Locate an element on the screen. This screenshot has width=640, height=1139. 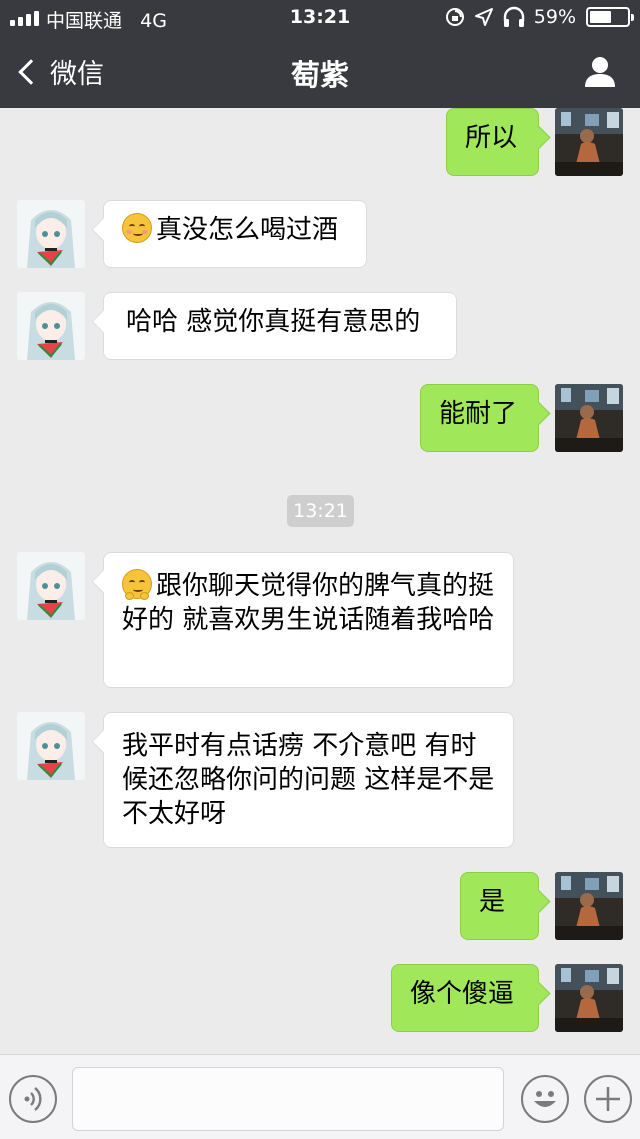
blush-emoji-icon is located at coordinates (137, 228).